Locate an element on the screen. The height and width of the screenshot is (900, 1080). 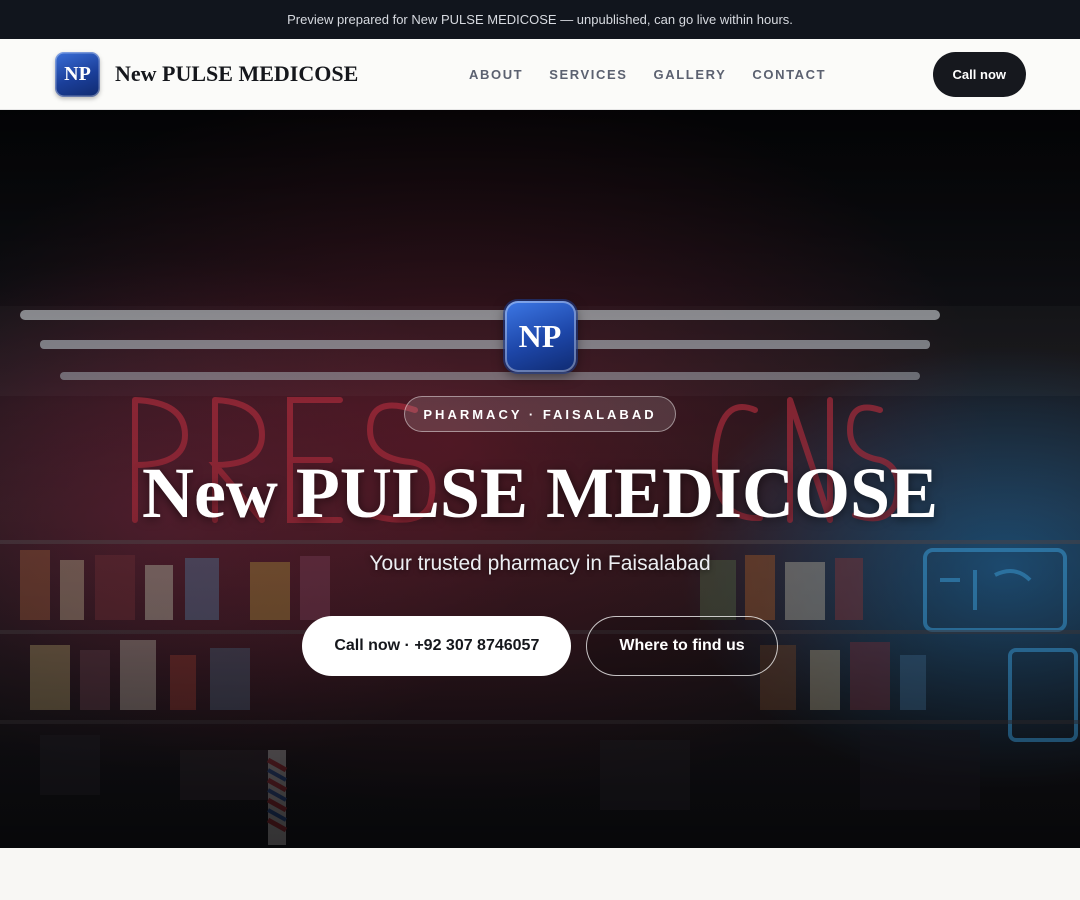
hero-logo-icon: NP is located at coordinates (540, 336).